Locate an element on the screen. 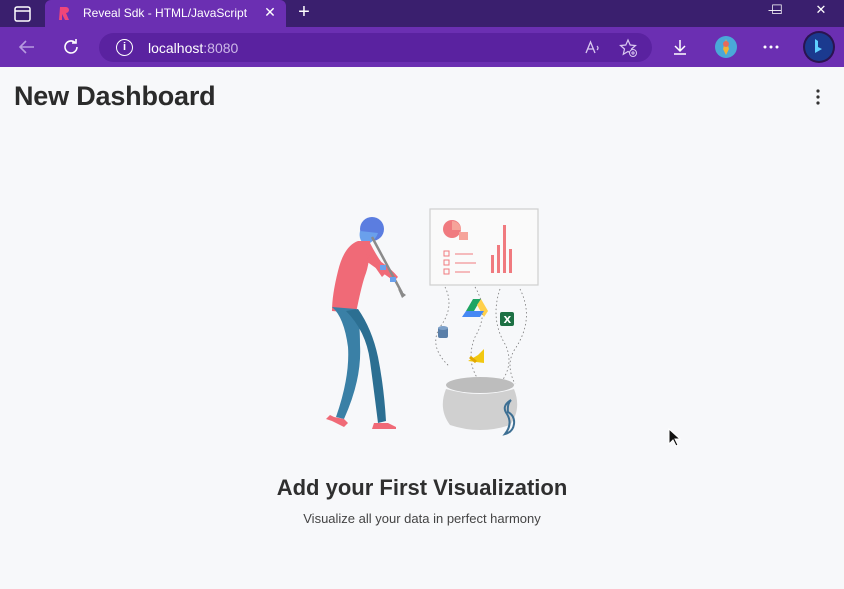  dashboard-menu-icon is located at coordinates (818, 97).